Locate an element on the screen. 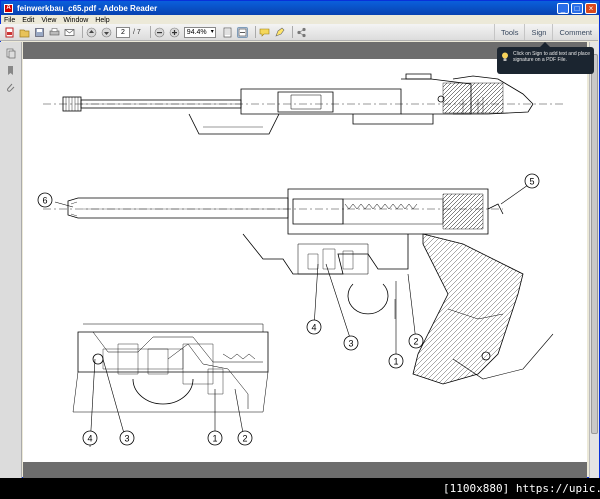 This screenshot has height=499, width=600. attachments-panel-icon is located at coordinates (10, 87).